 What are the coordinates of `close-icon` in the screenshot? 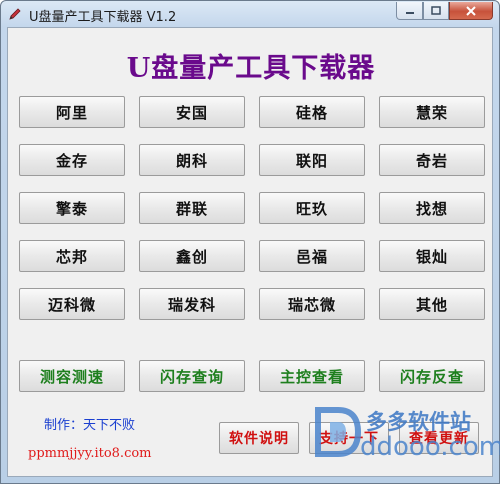 It's located at (471, 10).